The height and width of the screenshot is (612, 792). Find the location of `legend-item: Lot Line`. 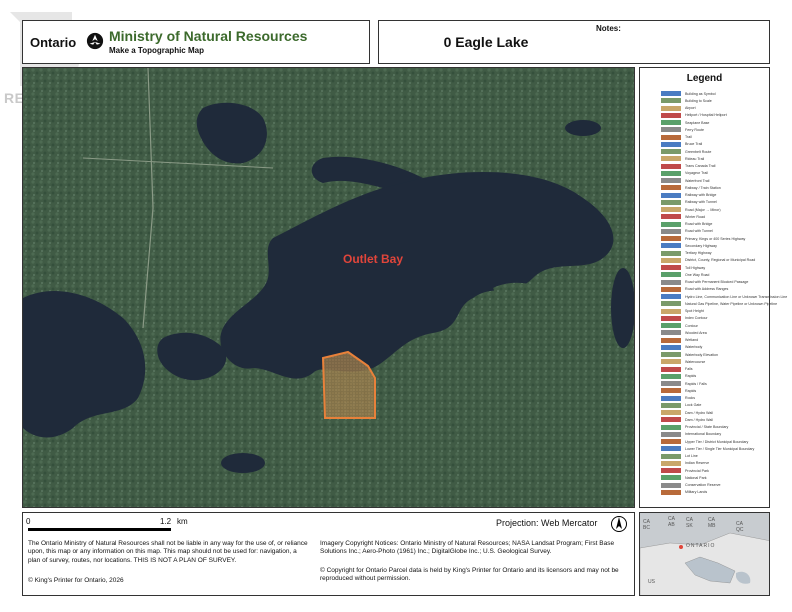

legend-item: Lot Line is located at coordinates (679, 456).